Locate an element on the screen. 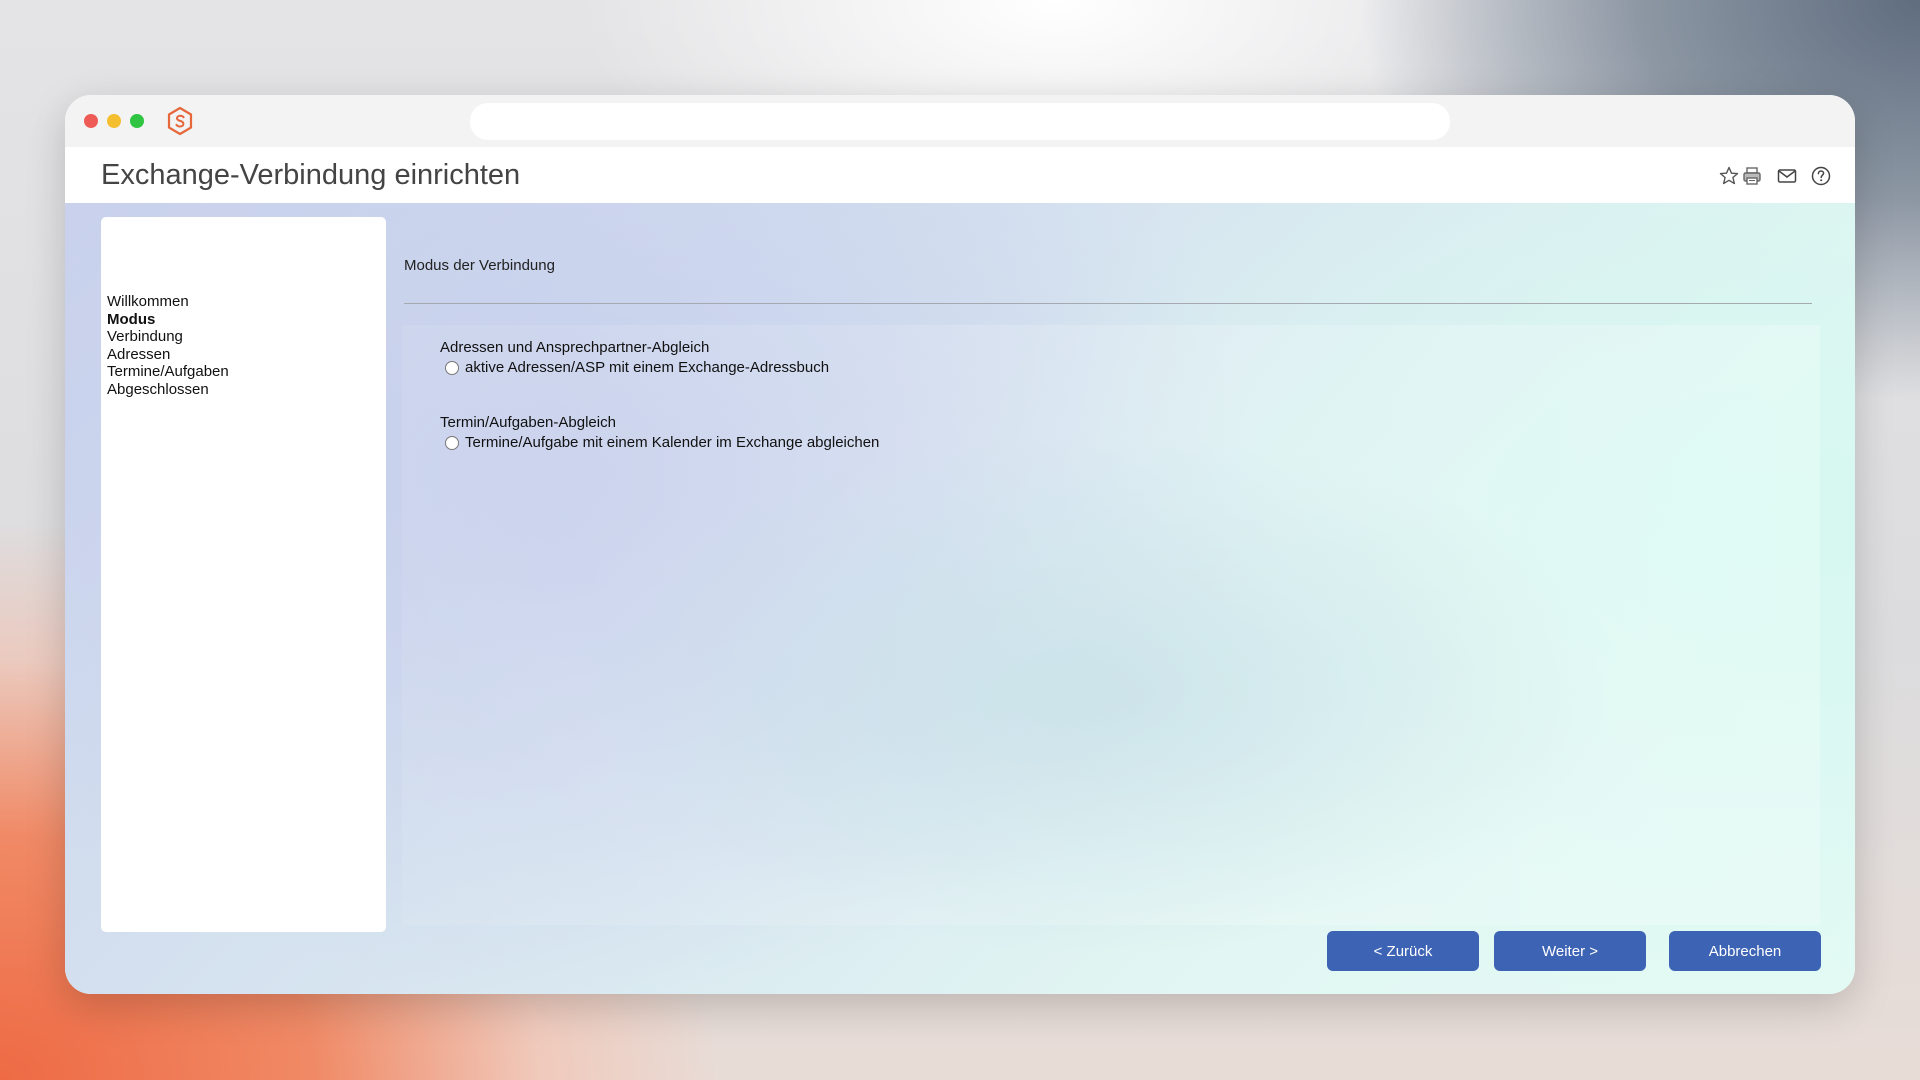  step-verbindung: Verbindung is located at coordinates (168, 337).